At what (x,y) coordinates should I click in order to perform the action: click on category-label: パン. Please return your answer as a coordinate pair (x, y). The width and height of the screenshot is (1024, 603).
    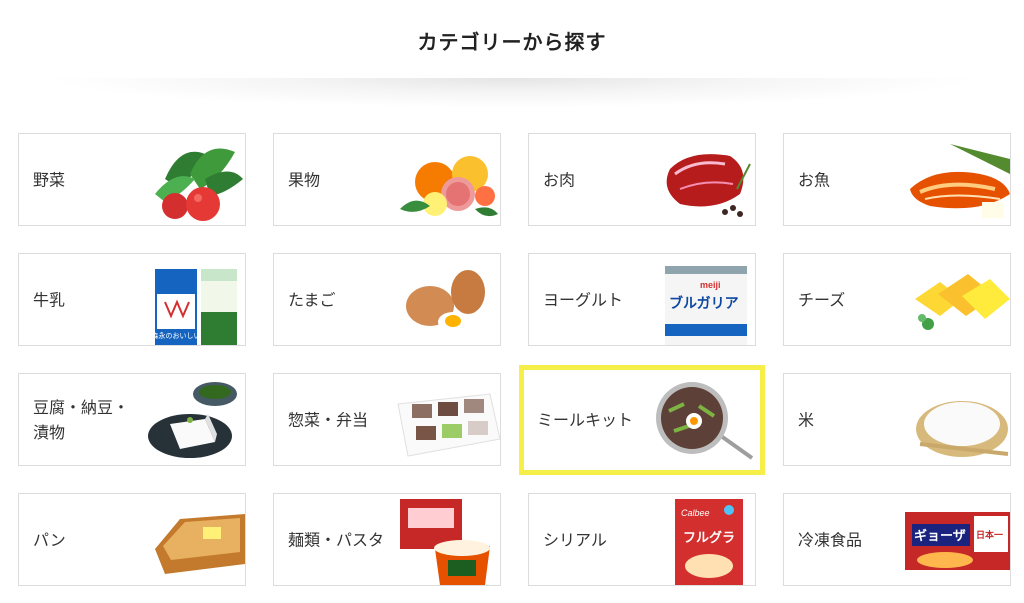
    Looking at the image, I should click on (49, 539).